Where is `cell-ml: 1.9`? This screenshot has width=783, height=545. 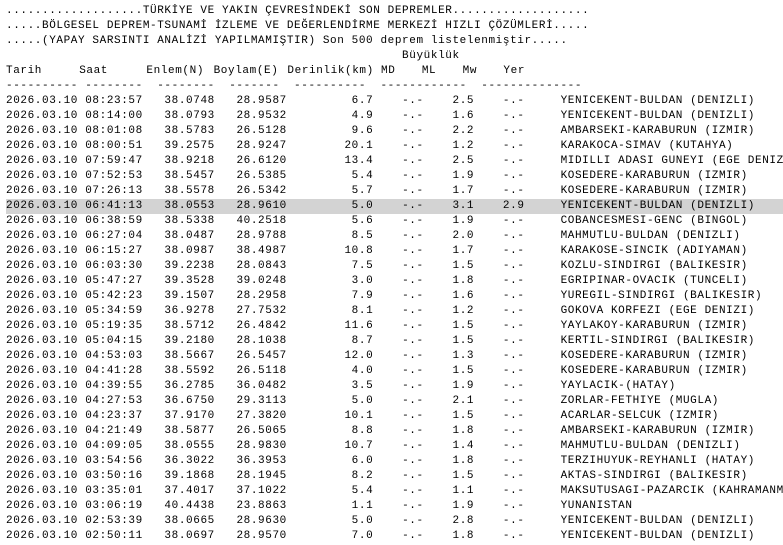
cell-ml: 1.9 is located at coordinates (452, 386).